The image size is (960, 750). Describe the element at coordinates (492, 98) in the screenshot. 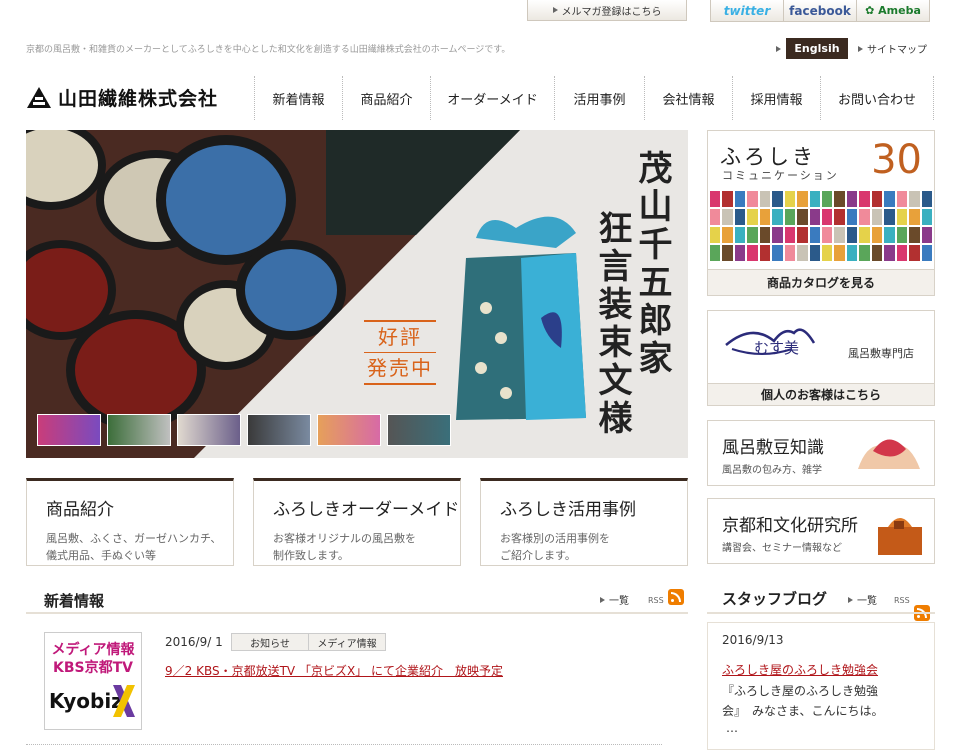

I see `nav-ordermade: オーダーメイド` at that location.